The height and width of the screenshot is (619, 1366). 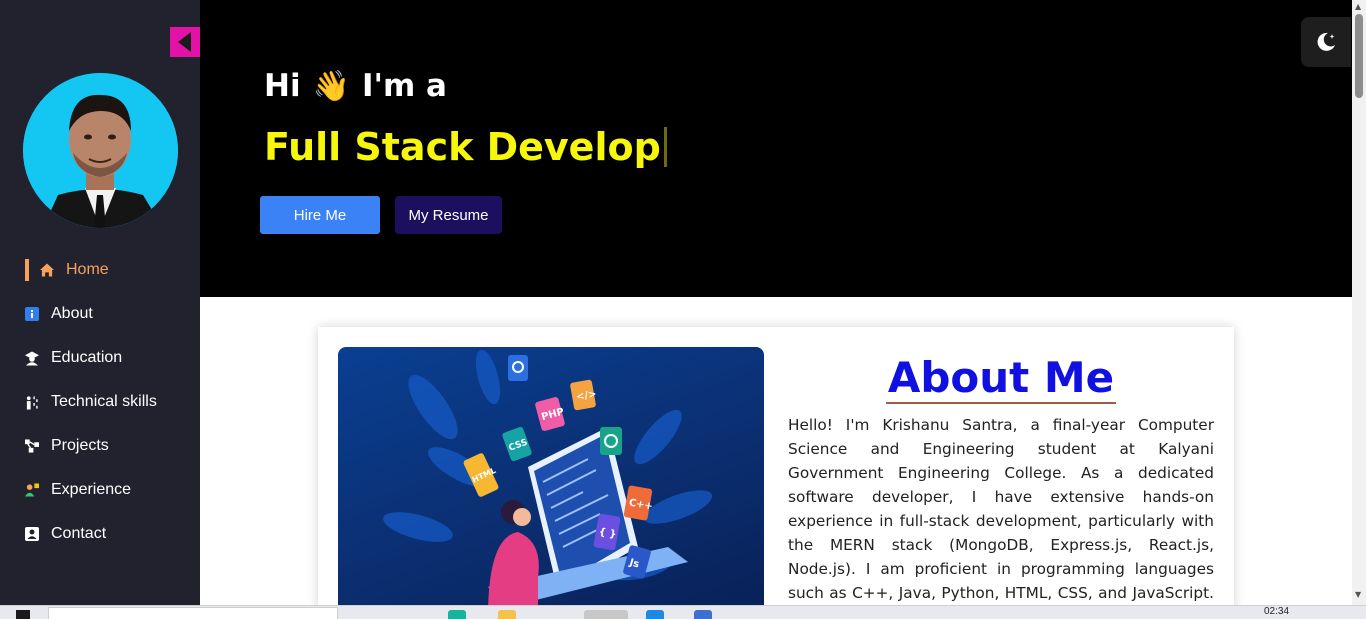 I want to click on vscode-app-icon, so click(x=655, y=614).